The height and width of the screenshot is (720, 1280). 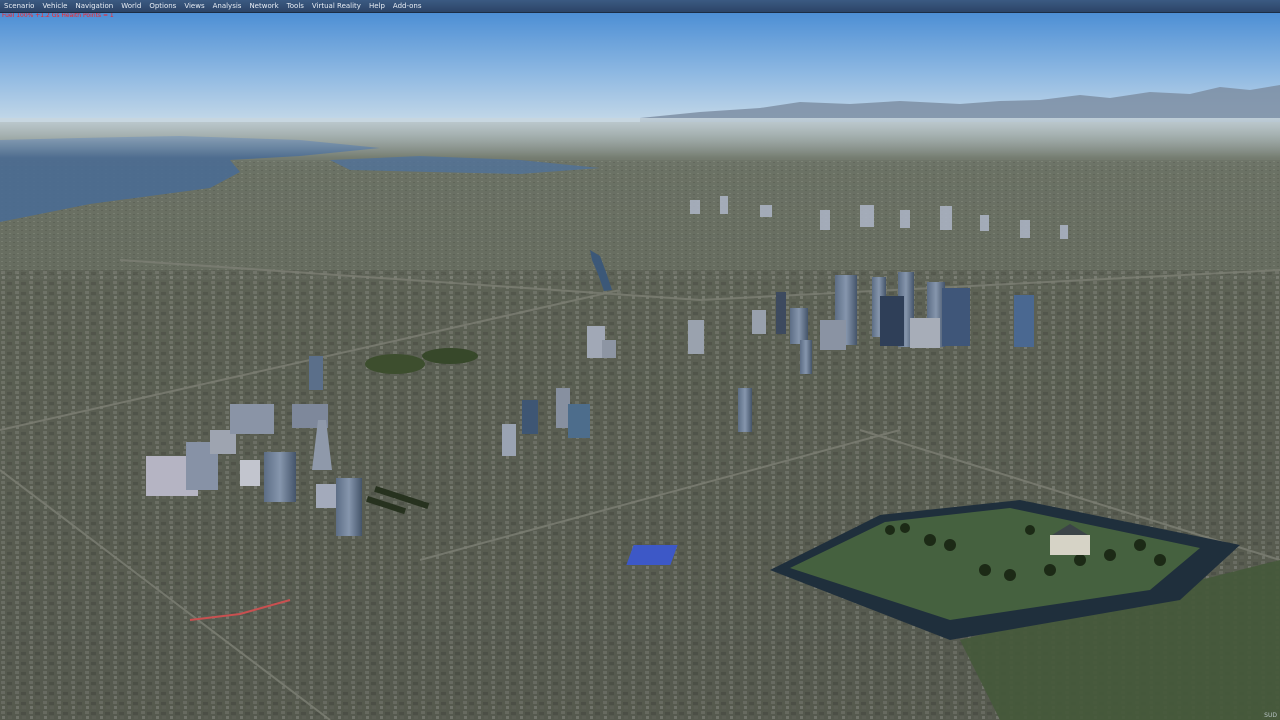 What do you see at coordinates (58, 15) in the screenshot?
I see `status-readout: Fuel 100% +1.2 Gs Health Points = 1` at bounding box center [58, 15].